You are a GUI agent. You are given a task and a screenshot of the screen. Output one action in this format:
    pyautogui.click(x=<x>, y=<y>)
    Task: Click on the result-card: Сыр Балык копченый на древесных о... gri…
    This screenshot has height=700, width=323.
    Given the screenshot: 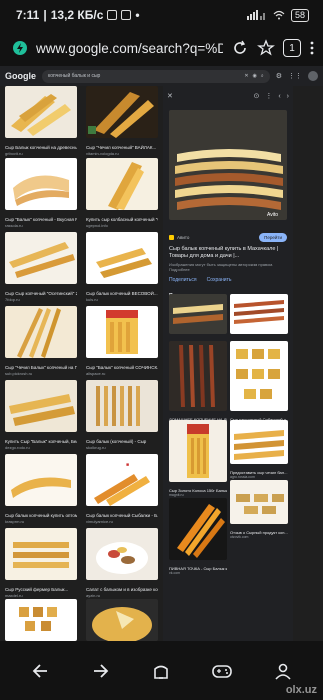 What is the action you would take?
    pyautogui.click(x=41, y=121)
    